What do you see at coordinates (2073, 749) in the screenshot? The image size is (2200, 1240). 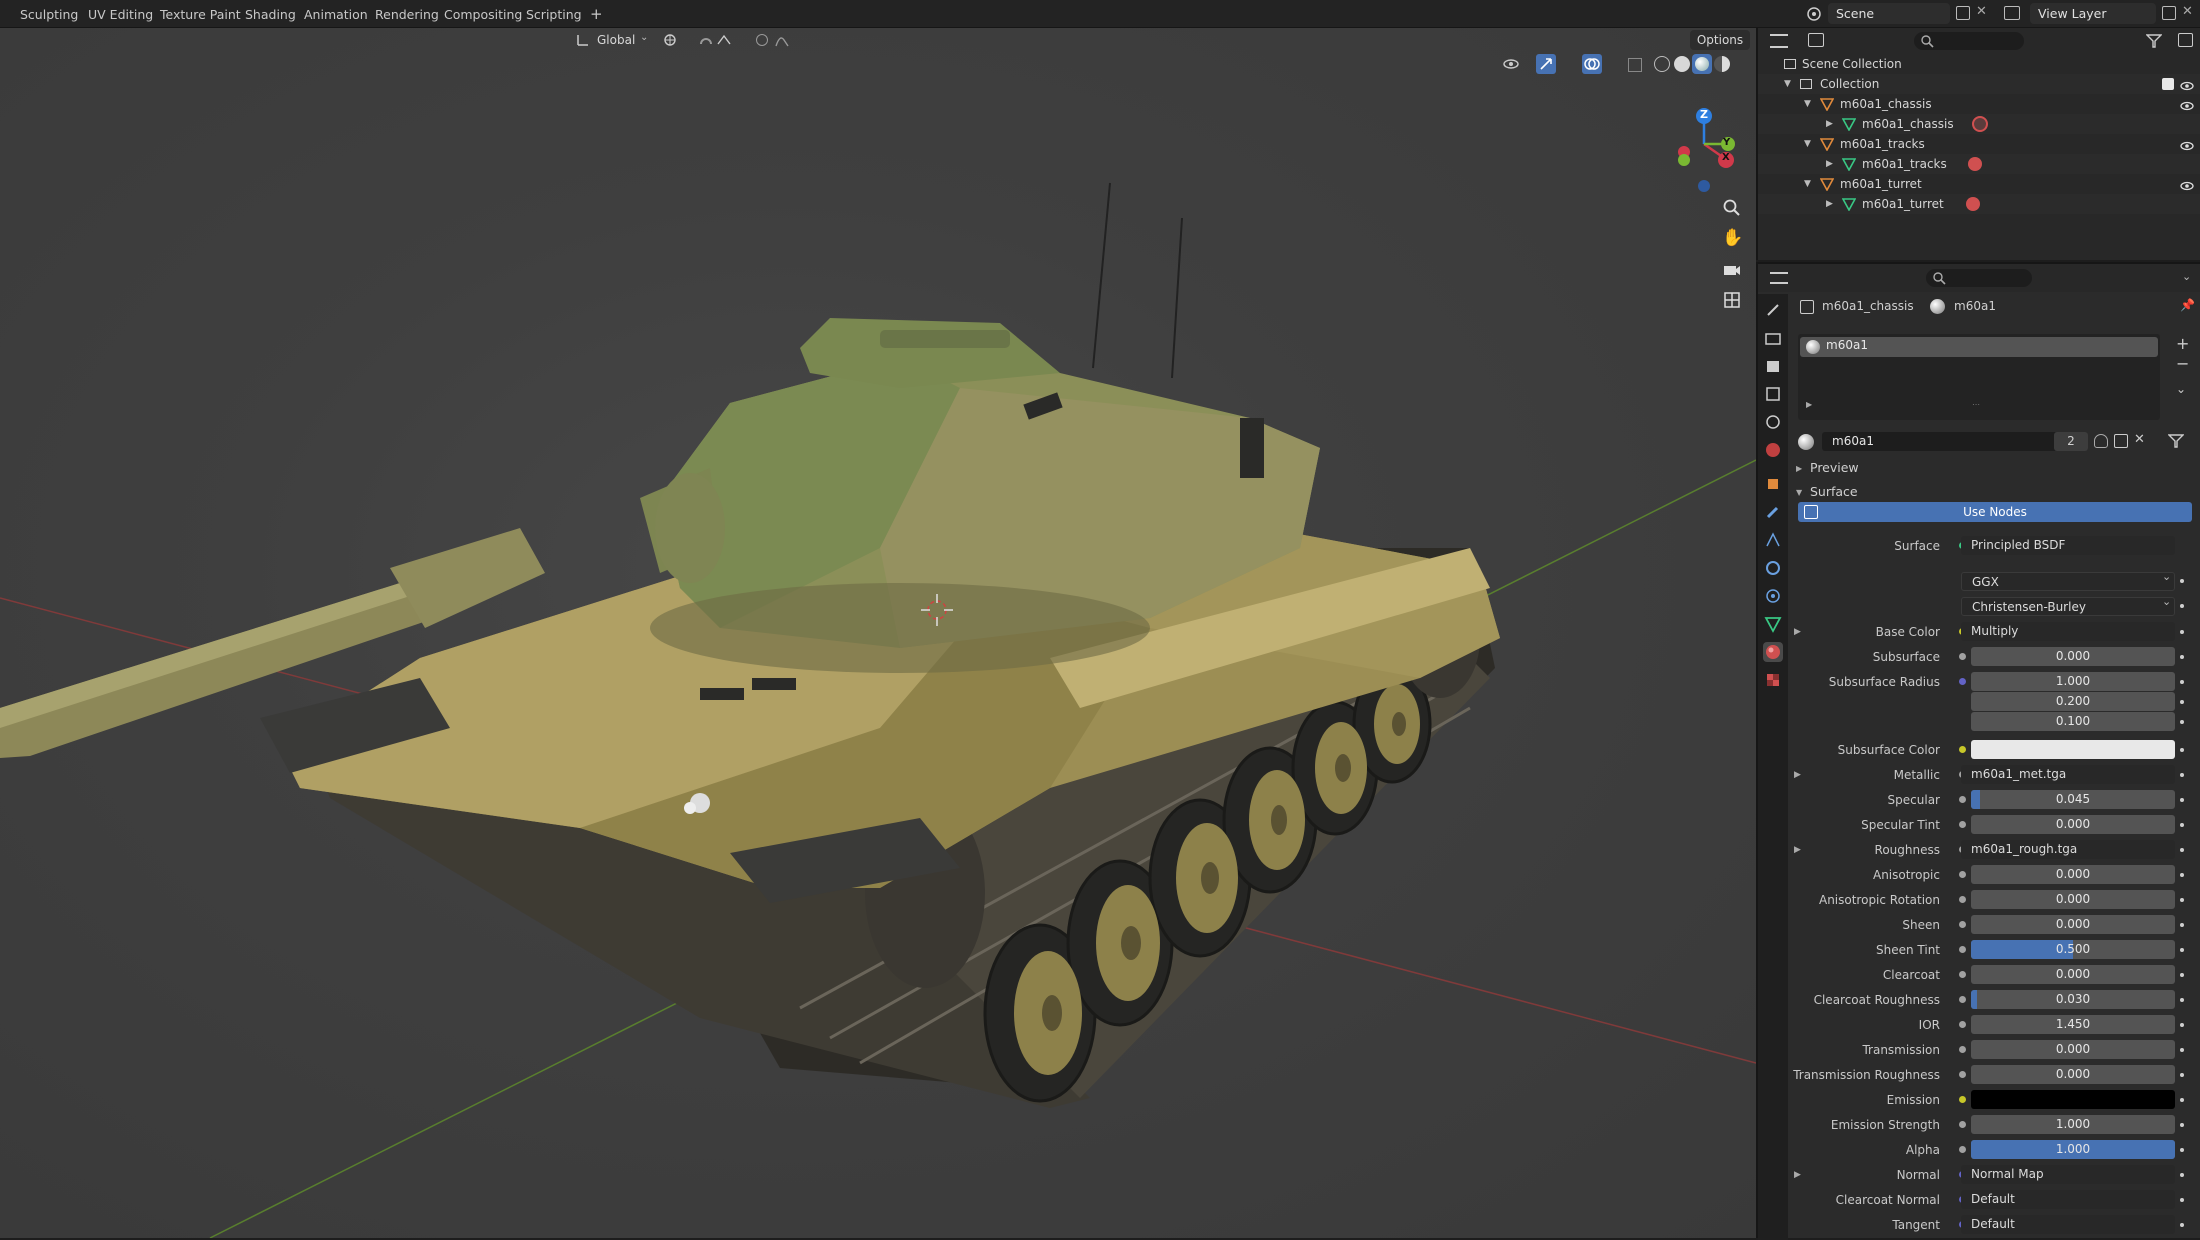 I see `subsurface-color-swatch` at bounding box center [2073, 749].